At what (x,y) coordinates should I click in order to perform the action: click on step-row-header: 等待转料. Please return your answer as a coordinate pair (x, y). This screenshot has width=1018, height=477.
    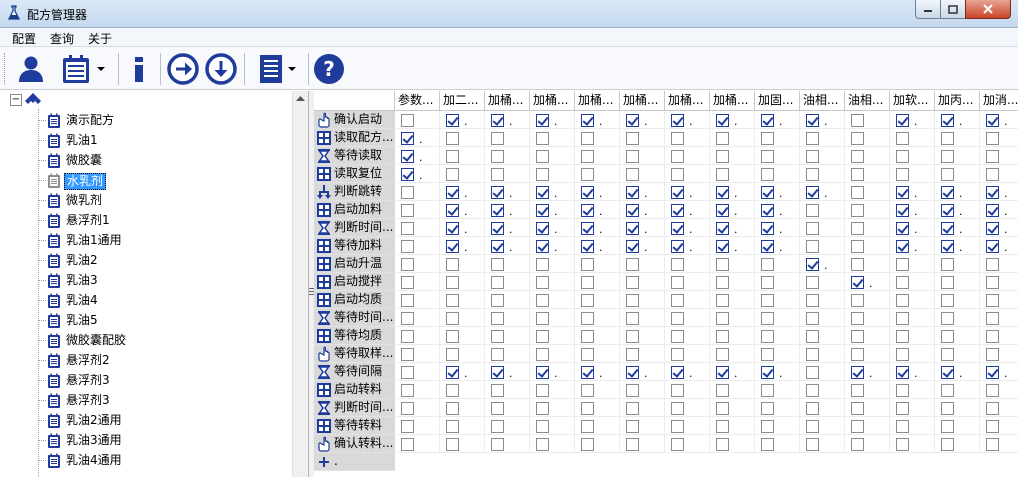
    Looking at the image, I should click on (354, 426).